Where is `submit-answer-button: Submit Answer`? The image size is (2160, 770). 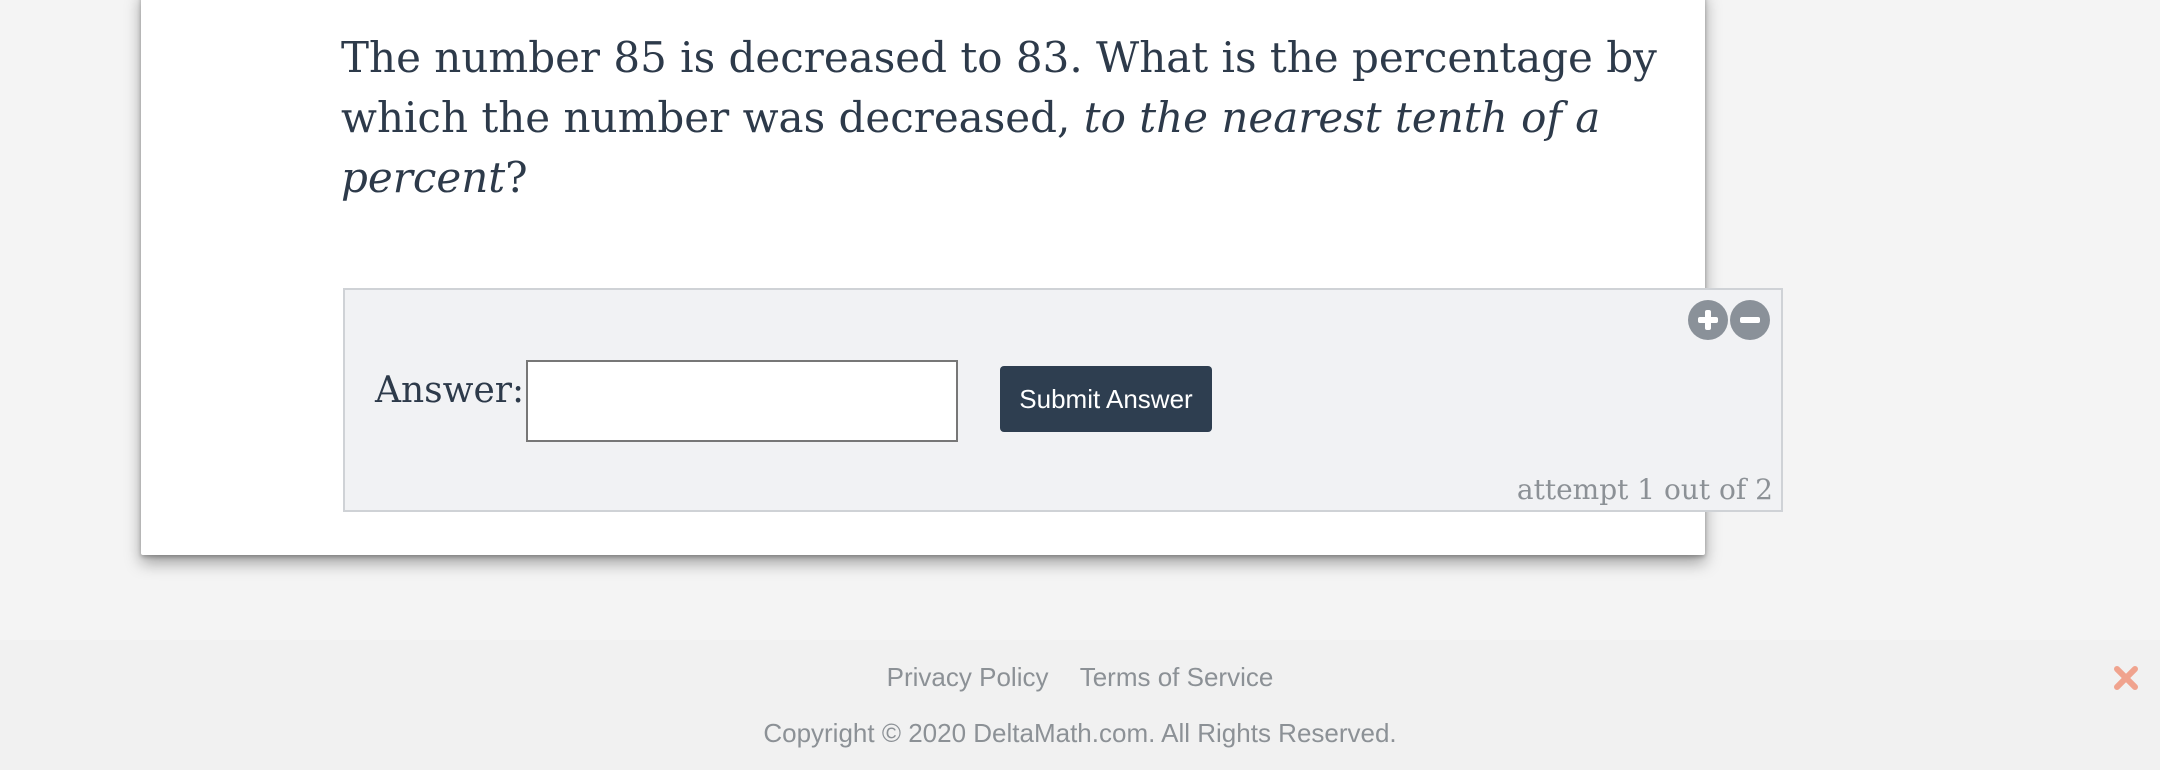 submit-answer-button: Submit Answer is located at coordinates (1106, 399).